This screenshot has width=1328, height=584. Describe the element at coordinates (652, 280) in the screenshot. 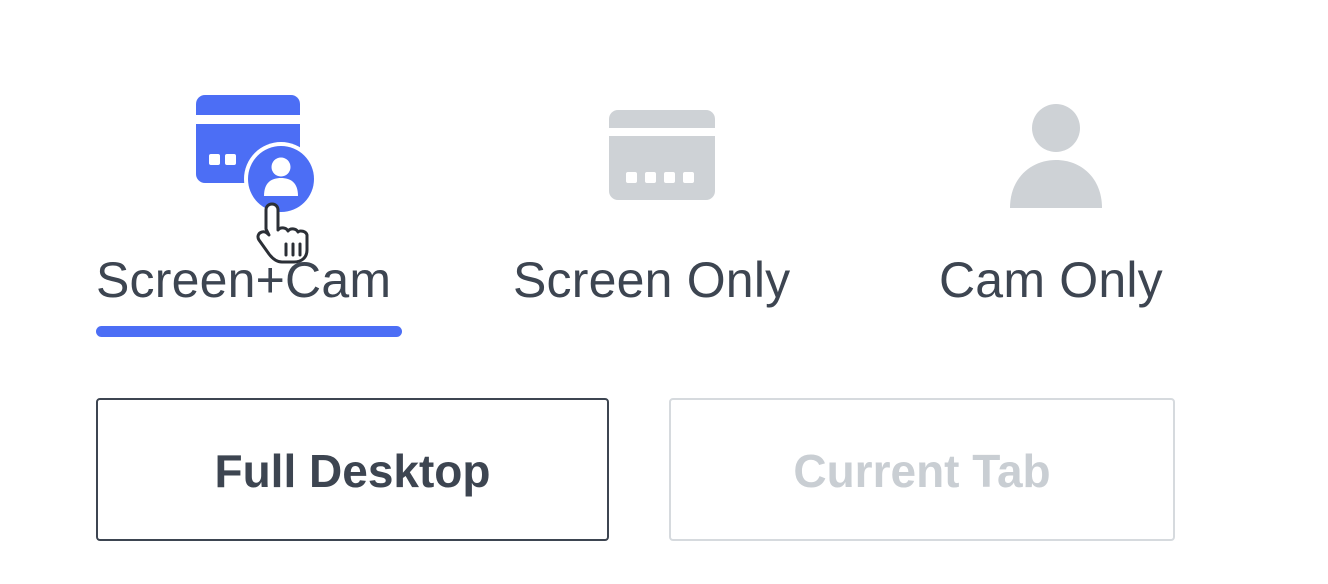

I see `tab-label-screen-only: Screen Only` at that location.